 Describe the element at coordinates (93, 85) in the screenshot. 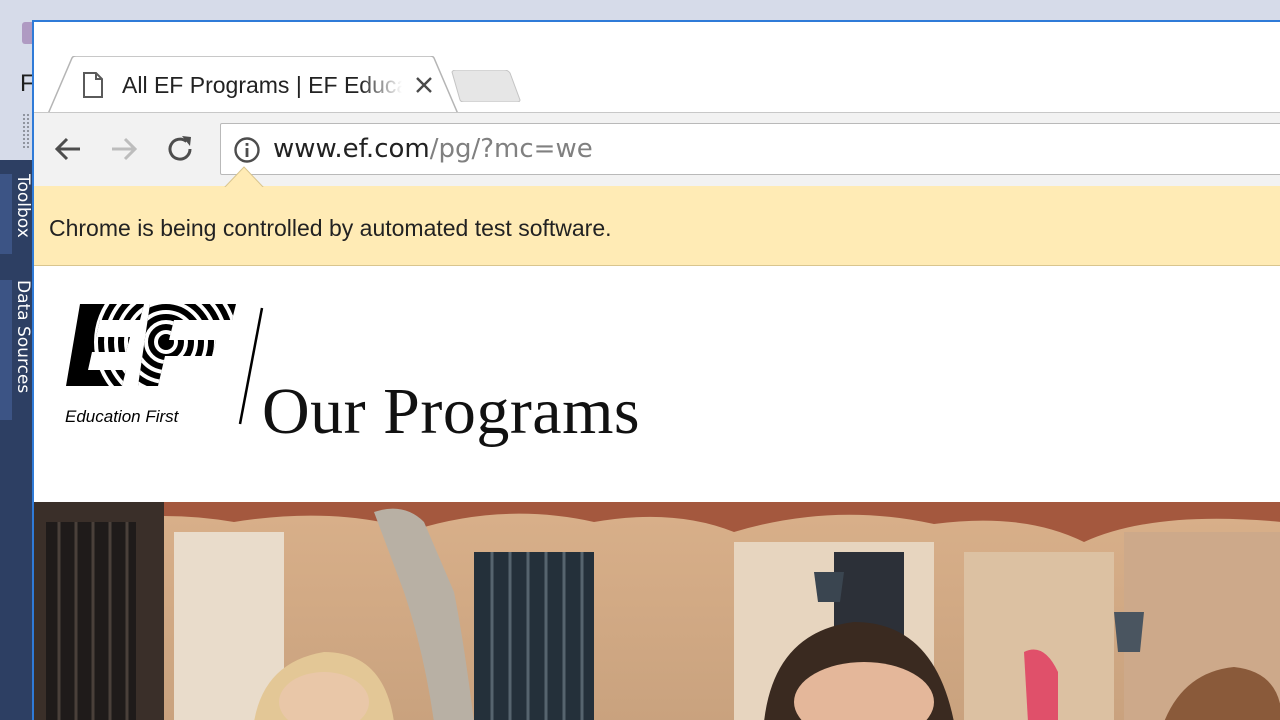

I see `page-icon` at that location.